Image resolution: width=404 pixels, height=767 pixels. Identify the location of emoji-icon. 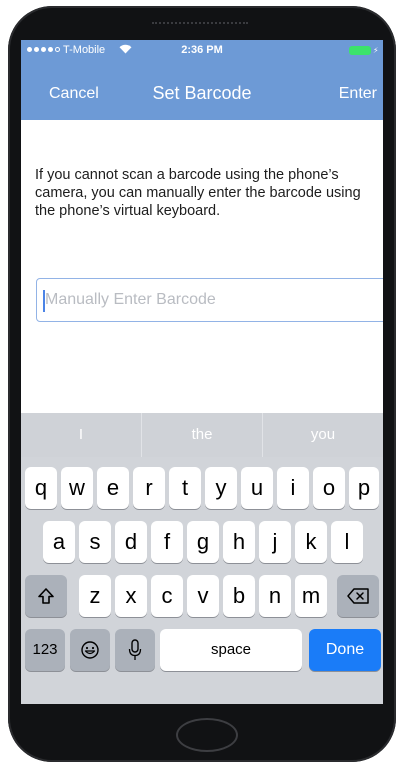
(90, 650).